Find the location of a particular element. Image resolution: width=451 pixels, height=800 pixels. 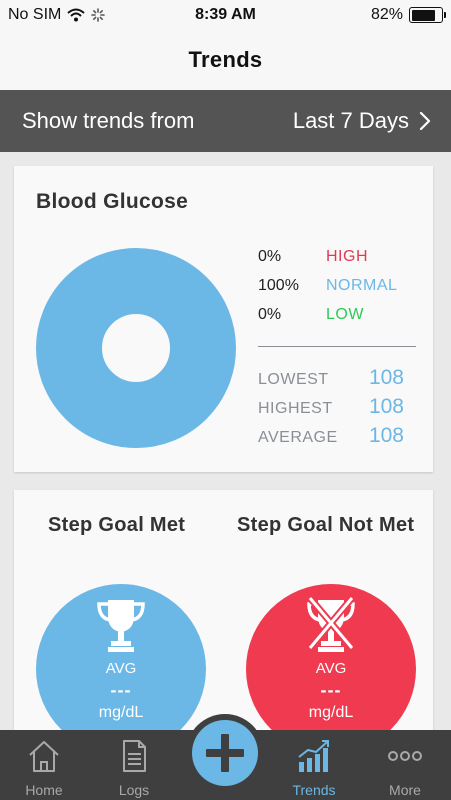

step-goal-met-value: --- is located at coordinates (121, 690).